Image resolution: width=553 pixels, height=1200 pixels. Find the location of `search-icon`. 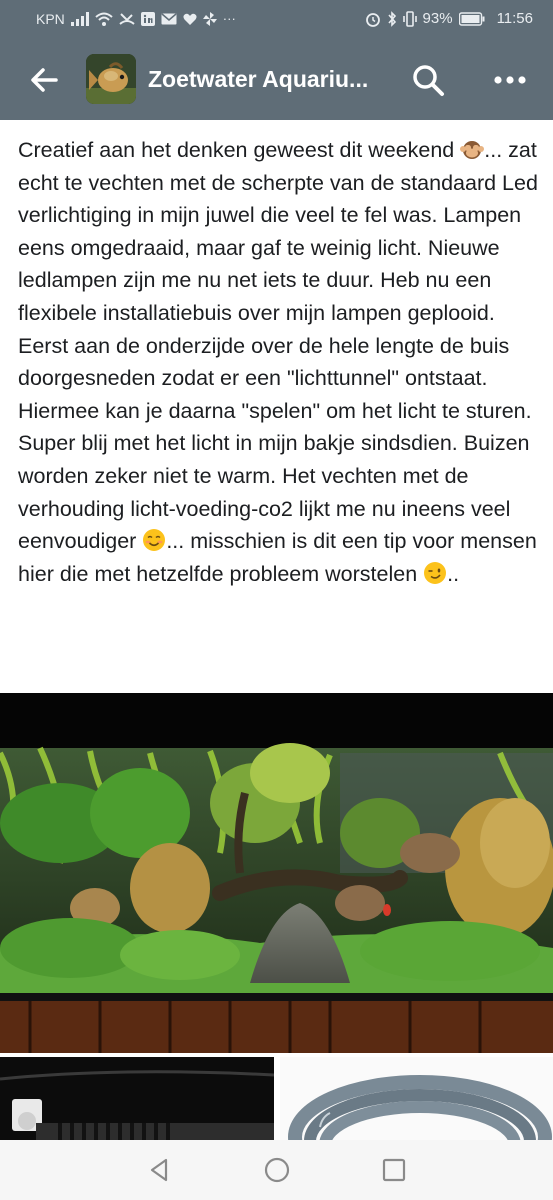

search-icon is located at coordinates (428, 80).